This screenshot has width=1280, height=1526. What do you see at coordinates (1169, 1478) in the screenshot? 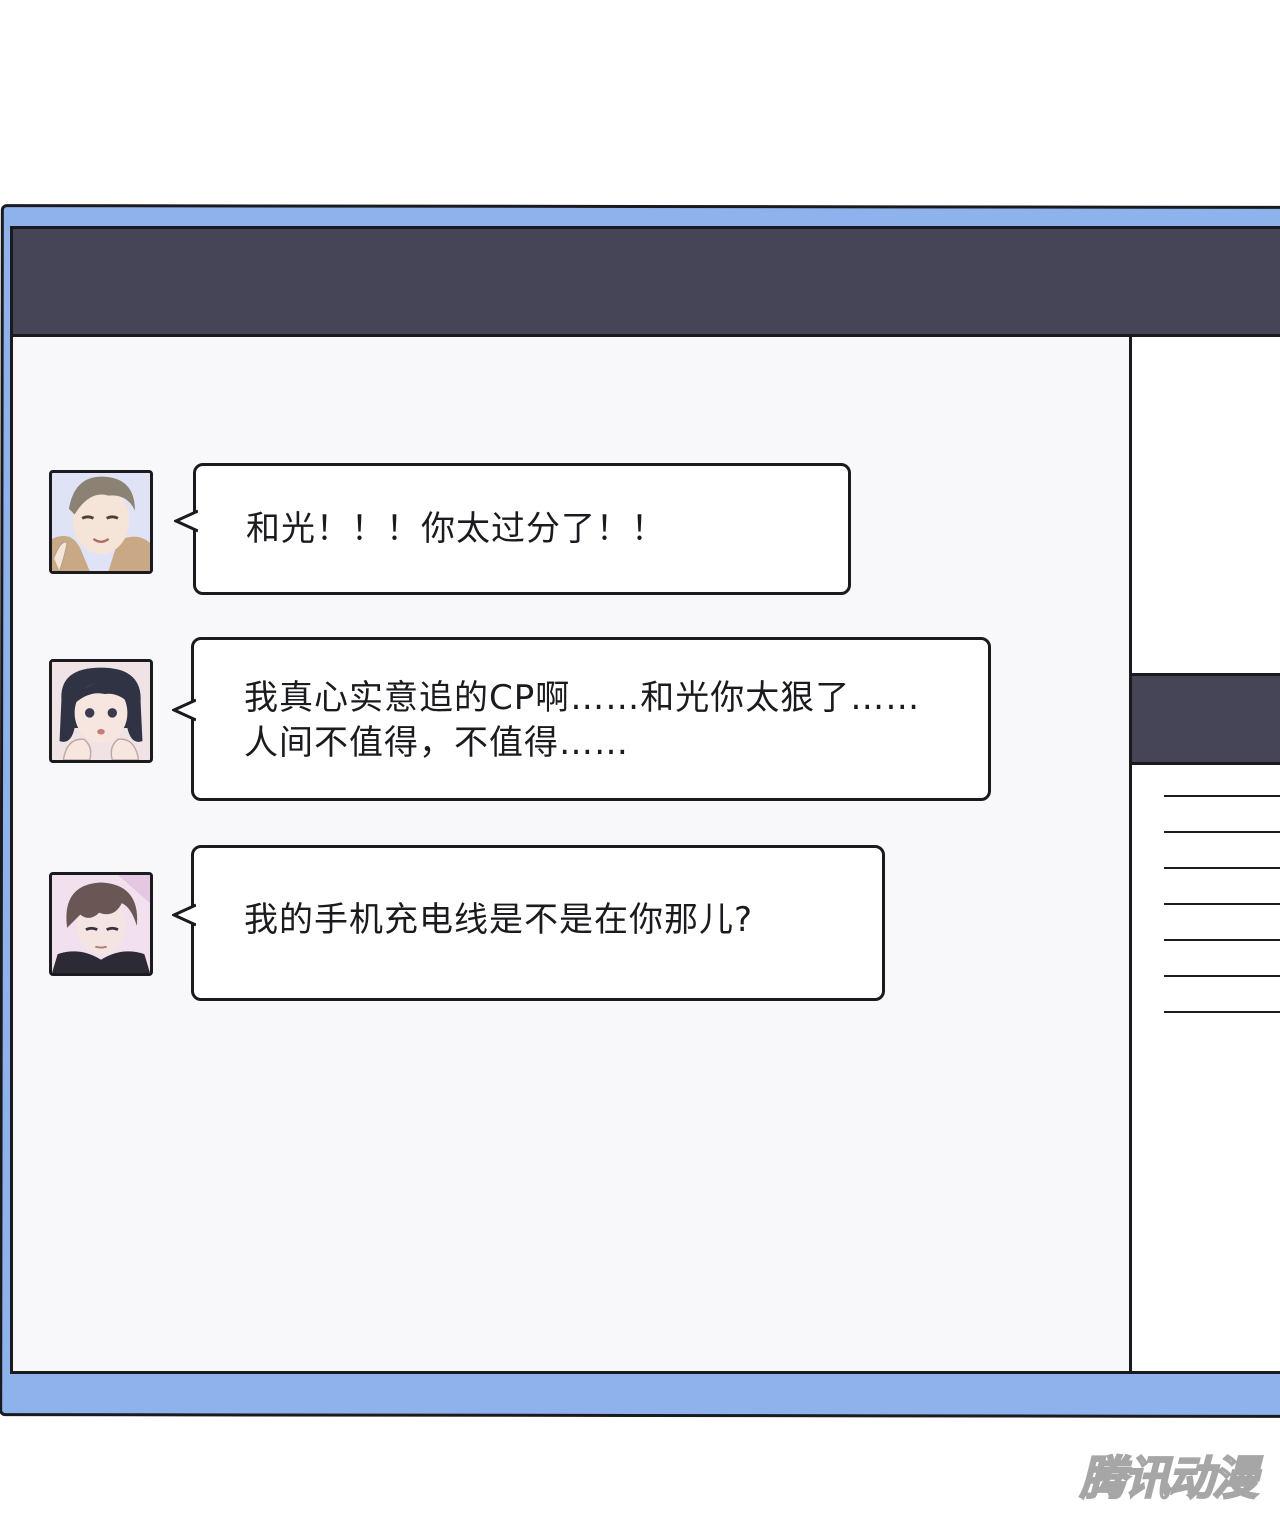
I see `watermark-logo: 腾讯动漫` at bounding box center [1169, 1478].